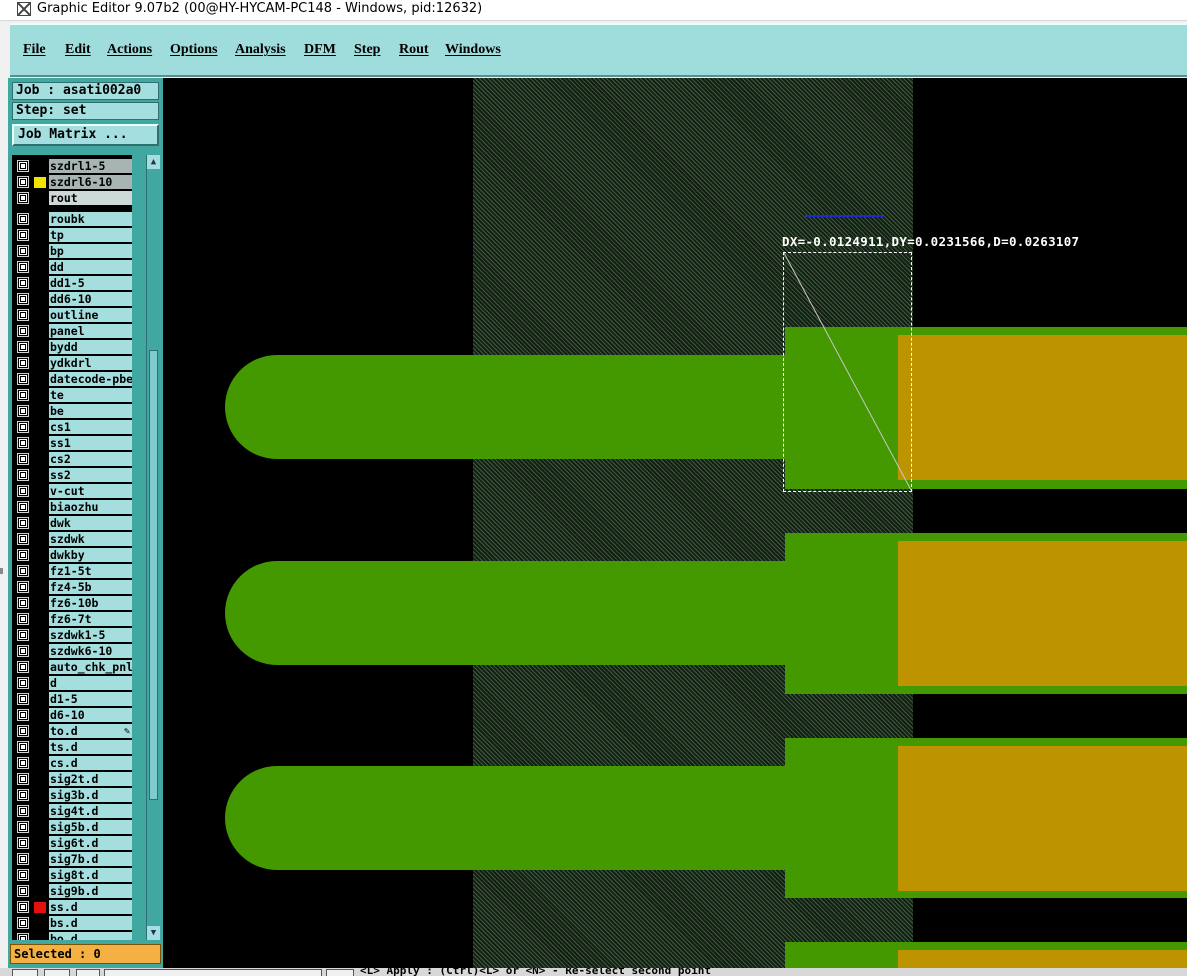  I want to click on layer-name: biaozhu, so click(90, 507).